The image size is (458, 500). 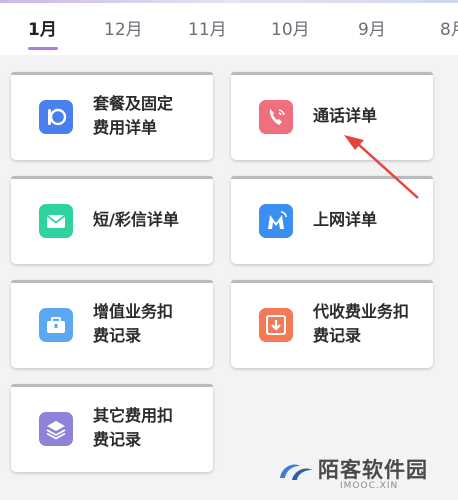 I want to click on watermark-logo-icon, so click(x=296, y=472).